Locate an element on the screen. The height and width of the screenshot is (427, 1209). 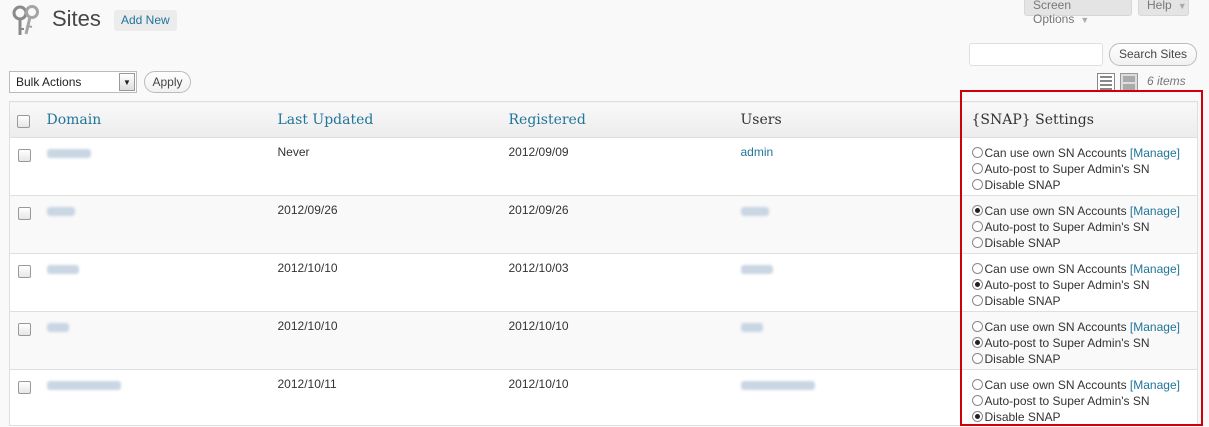
bulk-actions-select: Bulk Actions ▼ is located at coordinates (73, 82).